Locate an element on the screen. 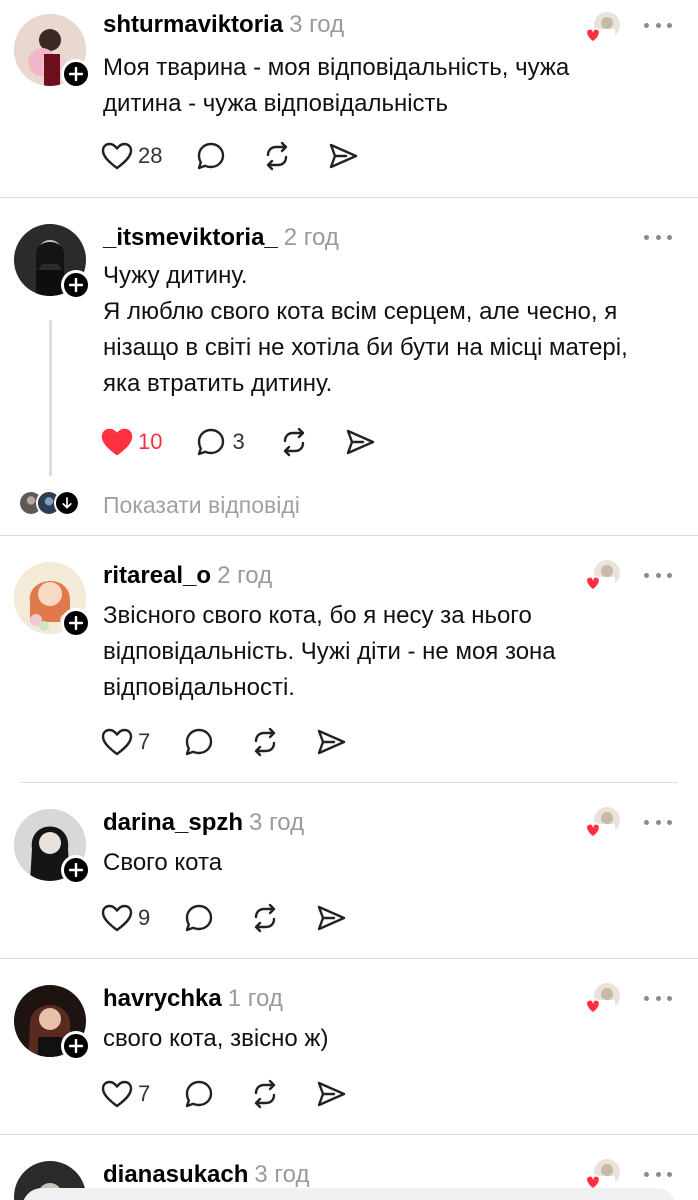 This screenshot has height=1200, width=698. like-count: 10 is located at coordinates (150, 441).